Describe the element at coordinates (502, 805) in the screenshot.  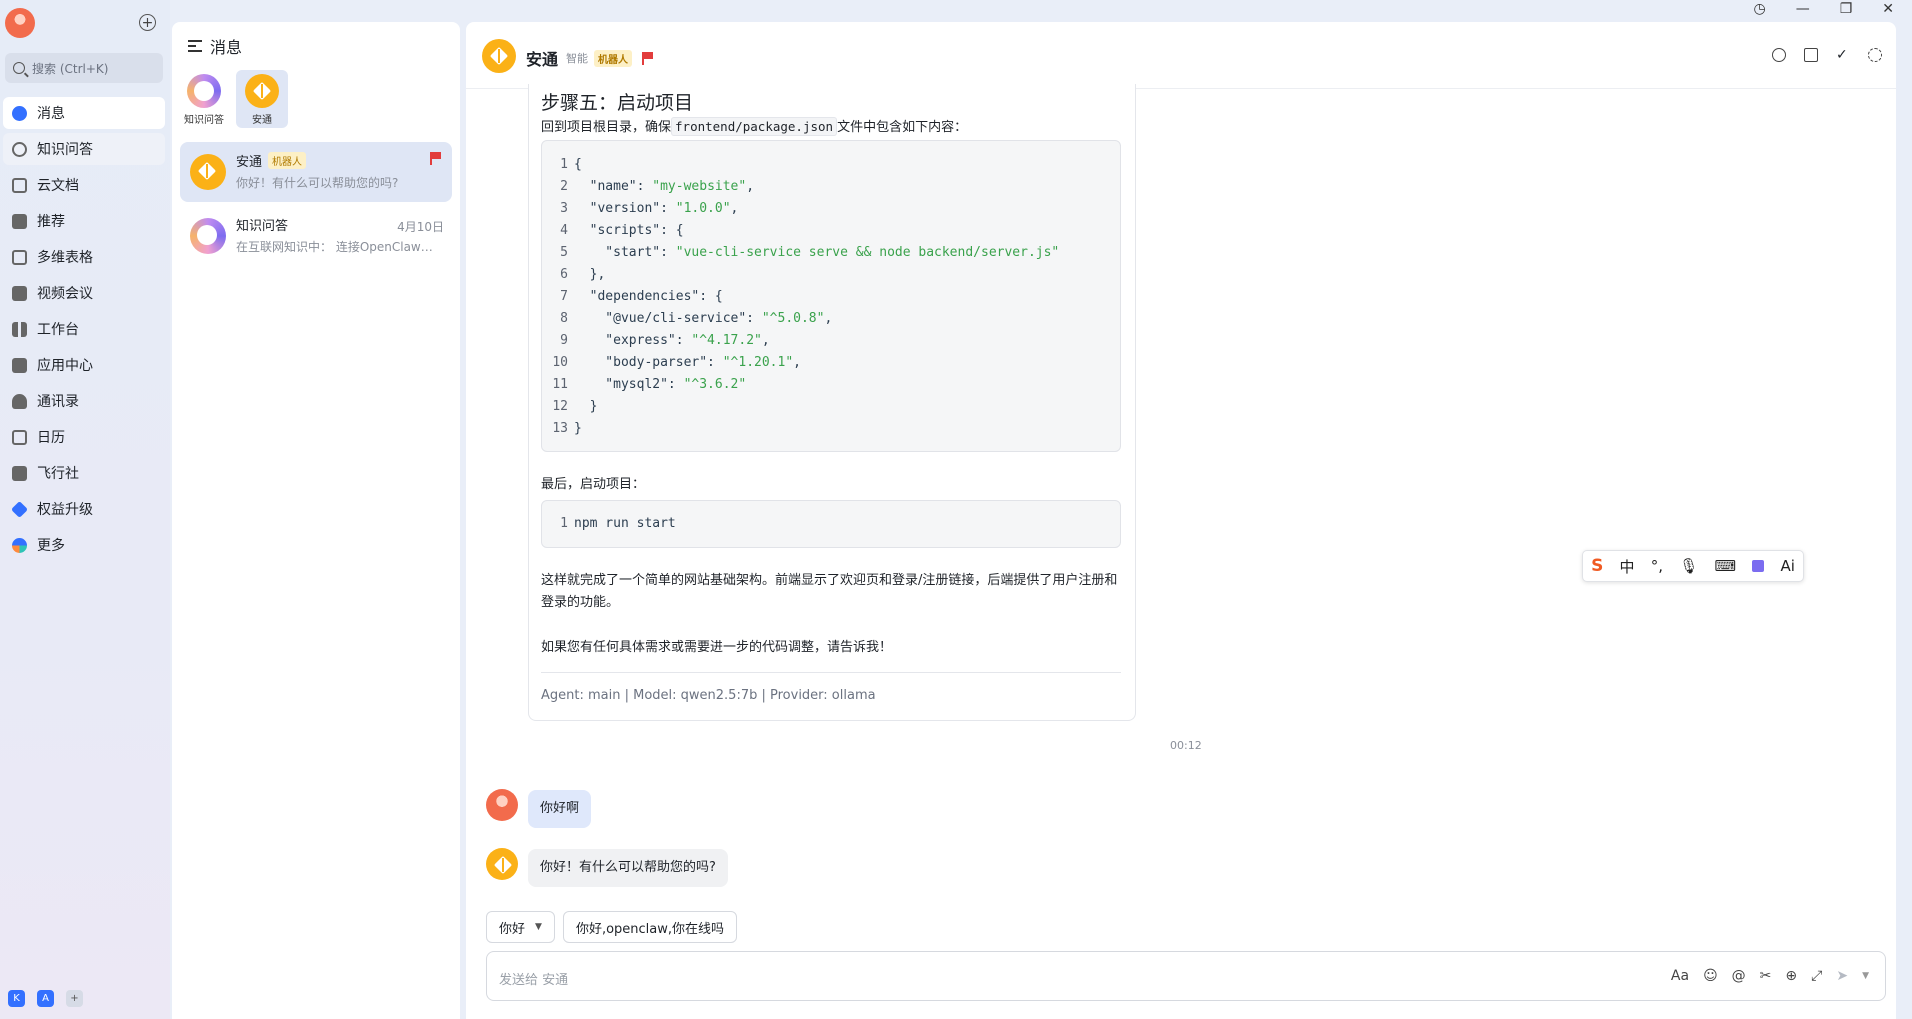
I see `avatar` at that location.